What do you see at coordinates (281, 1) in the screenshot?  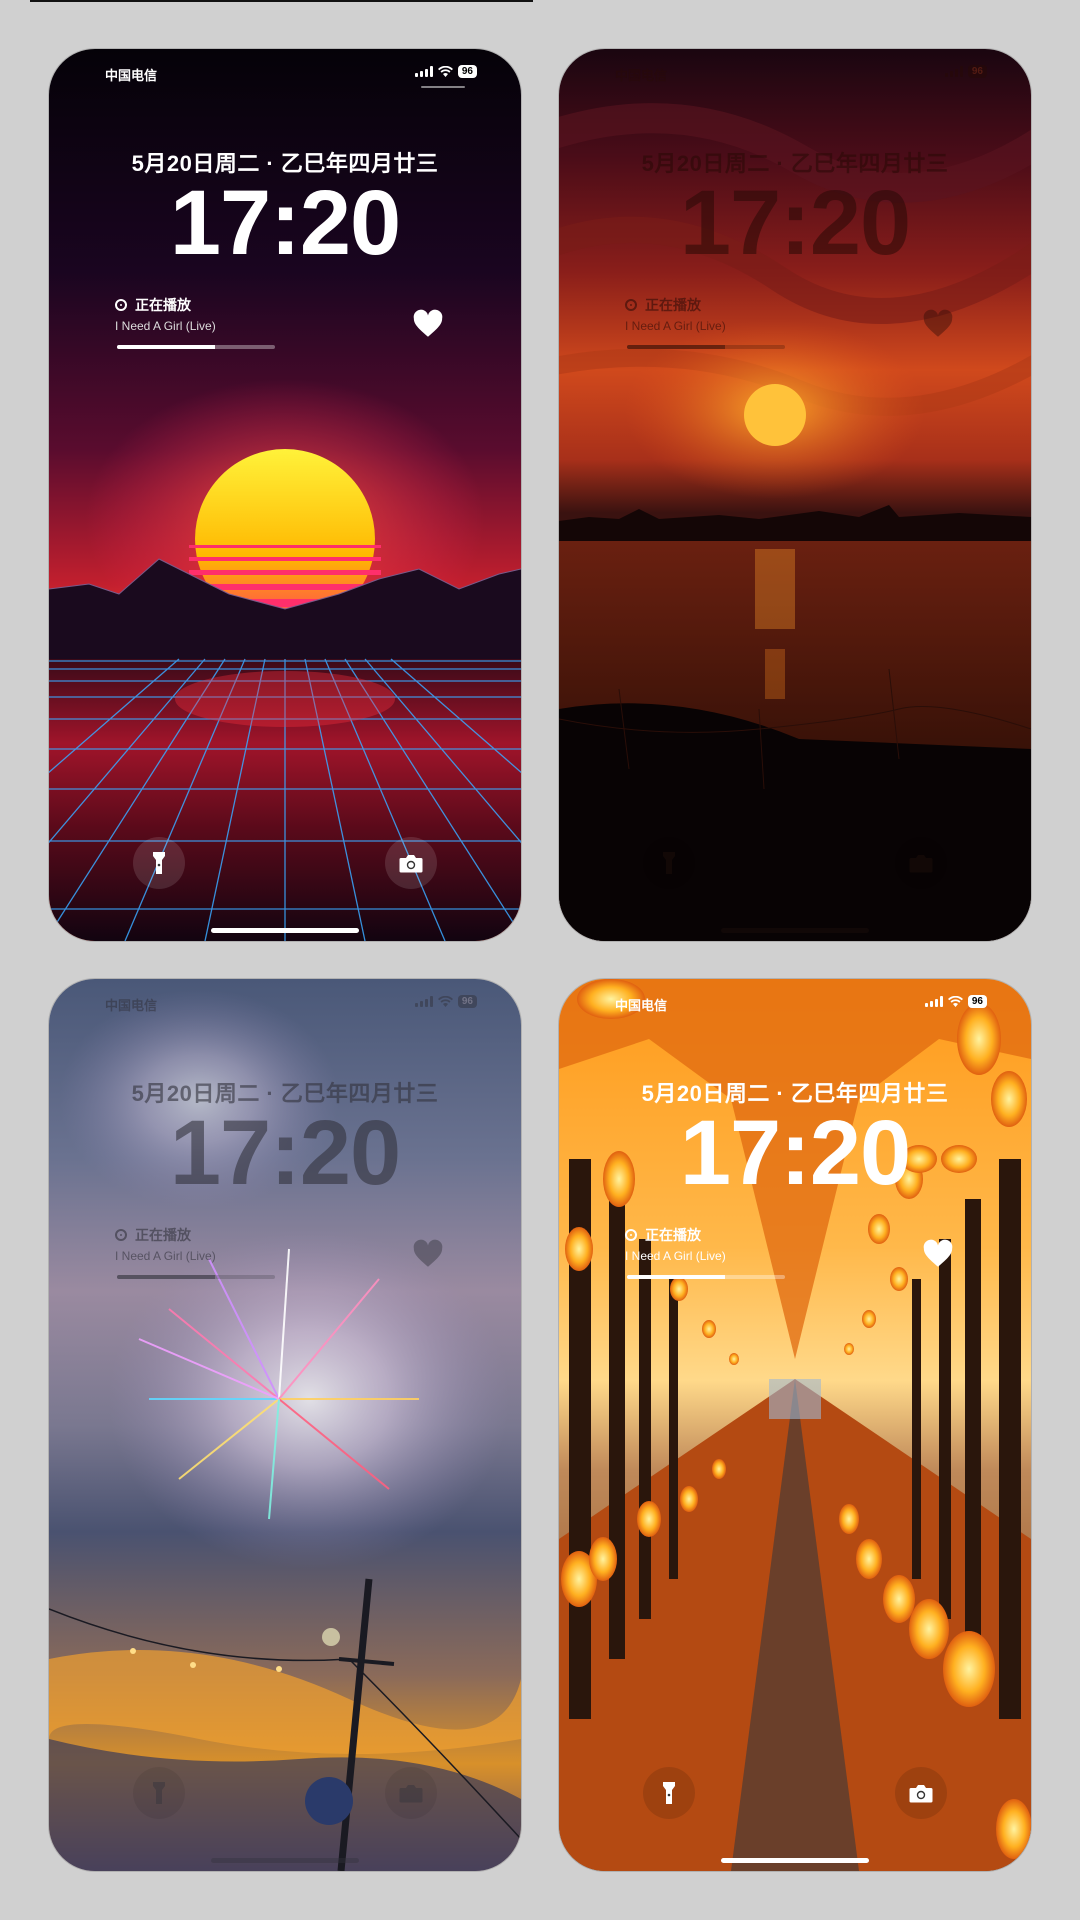 I see `top-divider` at bounding box center [281, 1].